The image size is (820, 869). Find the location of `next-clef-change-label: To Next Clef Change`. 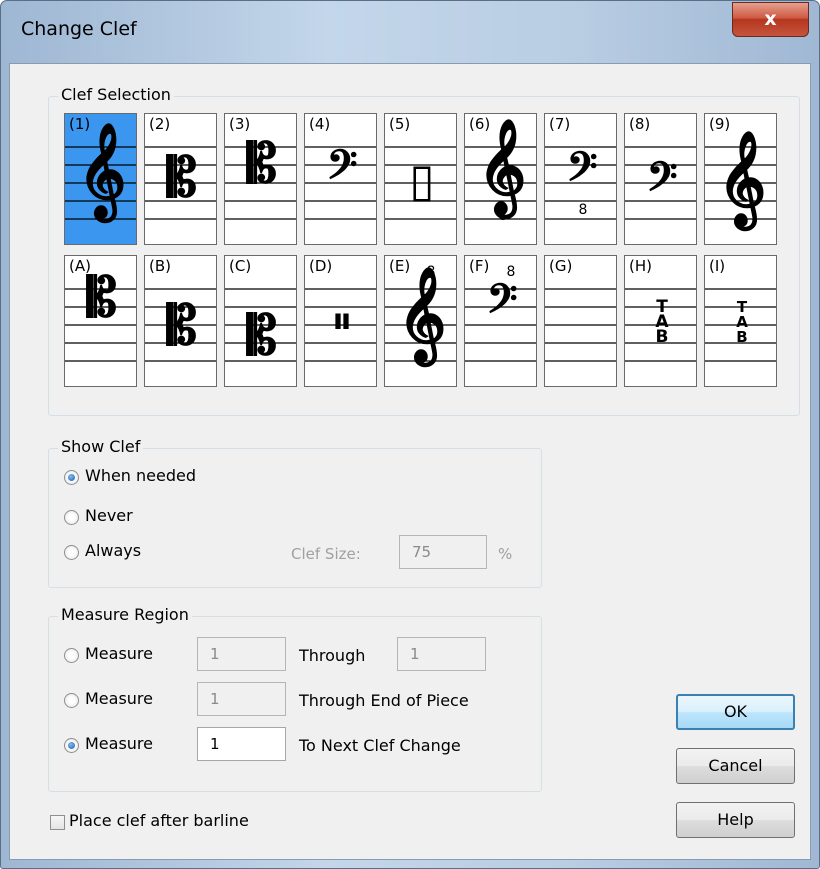

next-clef-change-label: To Next Clef Change is located at coordinates (380, 745).